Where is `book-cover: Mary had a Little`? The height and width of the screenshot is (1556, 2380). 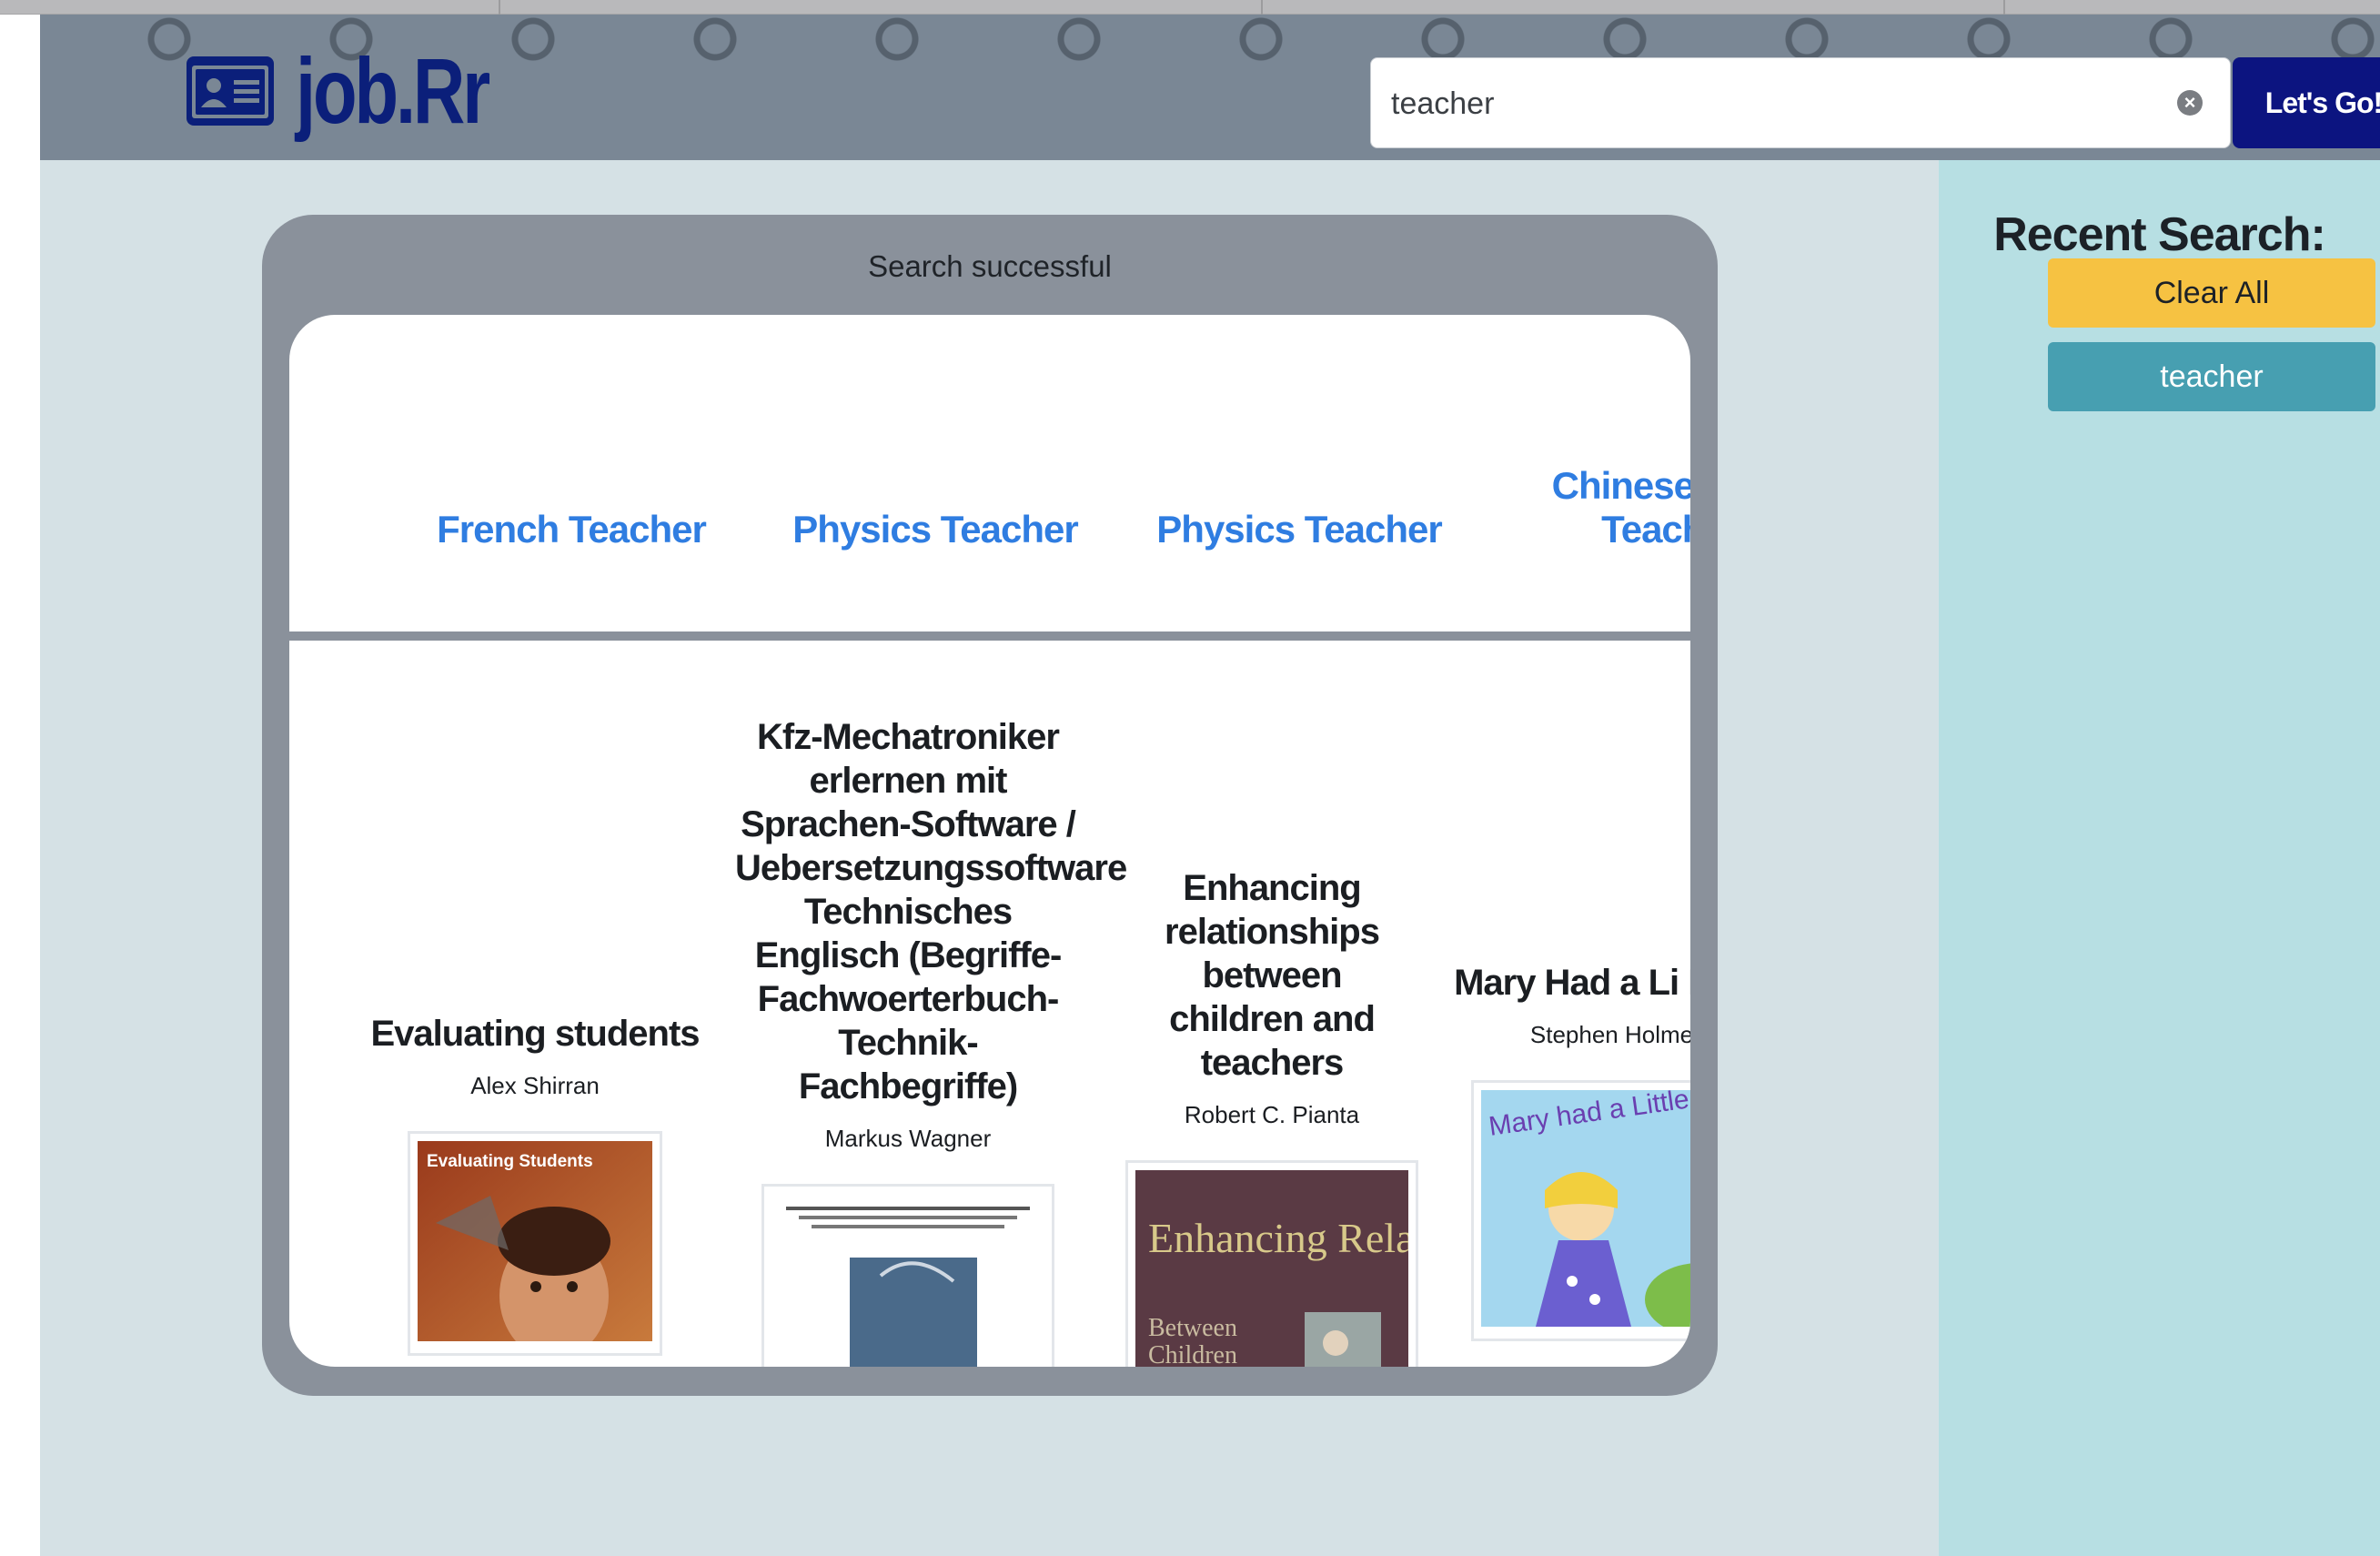 book-cover: Mary had a Little is located at coordinates (1580, 1210).